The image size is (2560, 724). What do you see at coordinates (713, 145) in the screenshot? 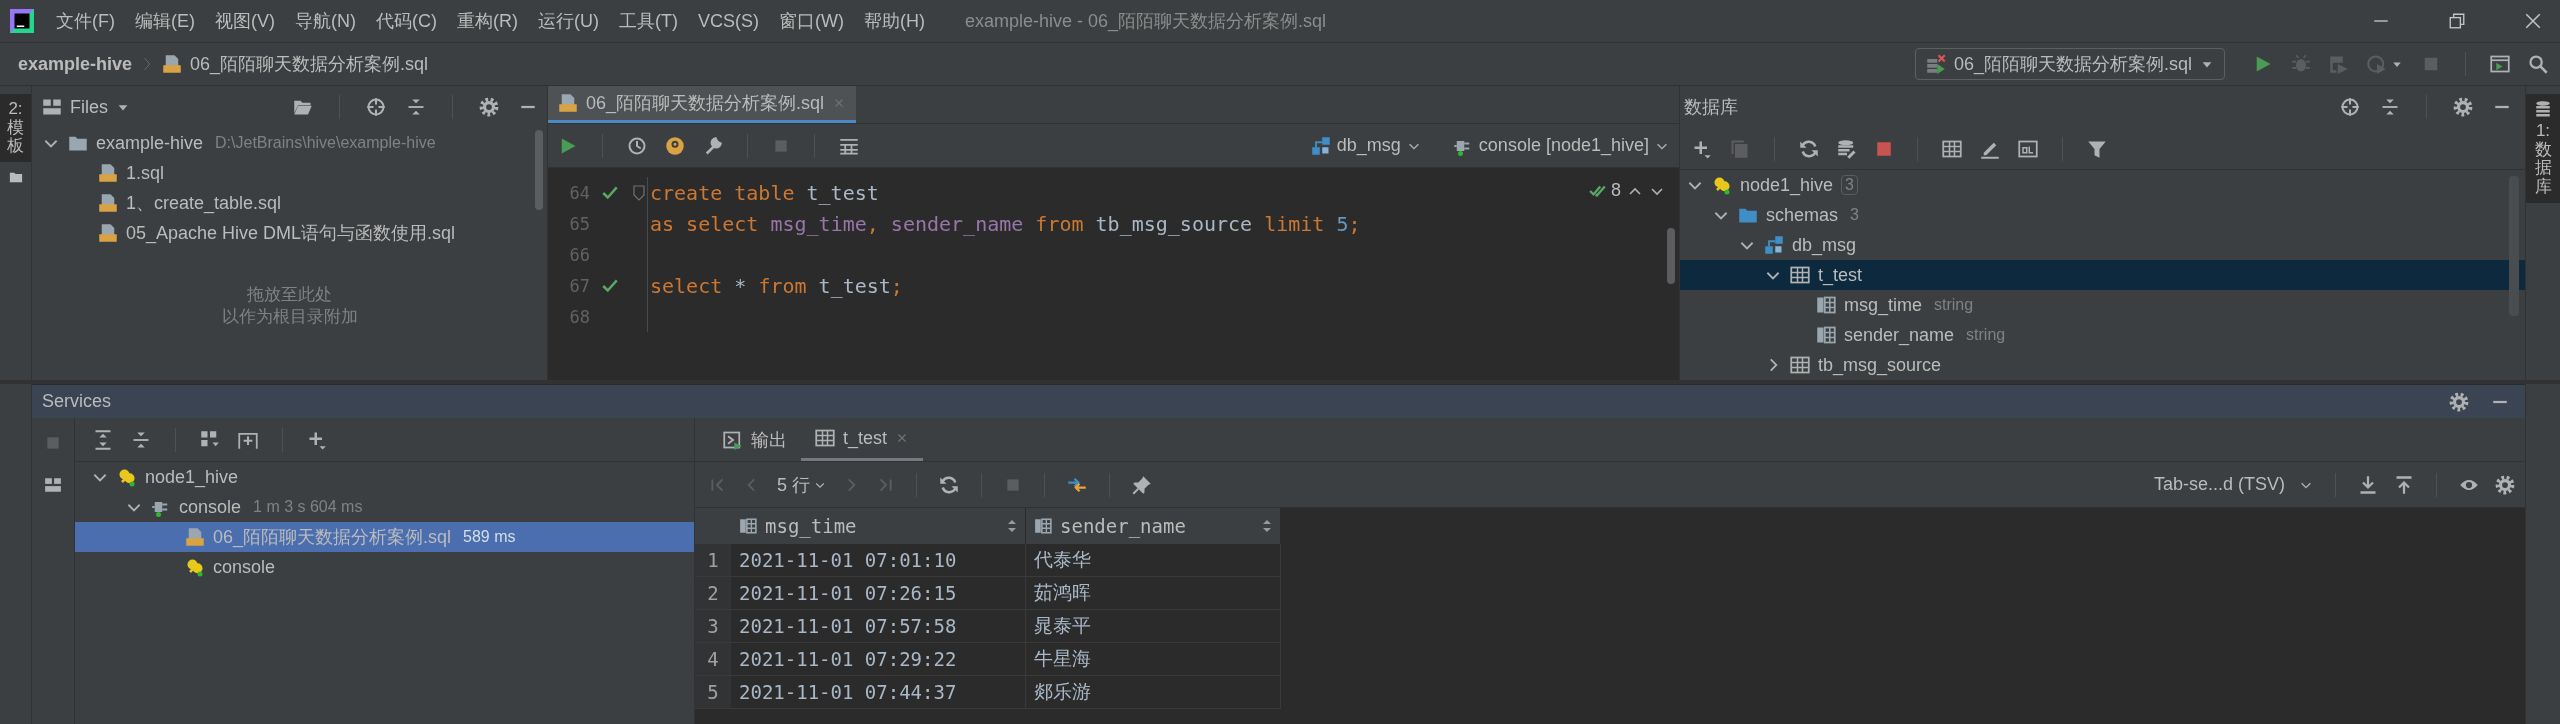
I see `wrench-icon` at bounding box center [713, 145].